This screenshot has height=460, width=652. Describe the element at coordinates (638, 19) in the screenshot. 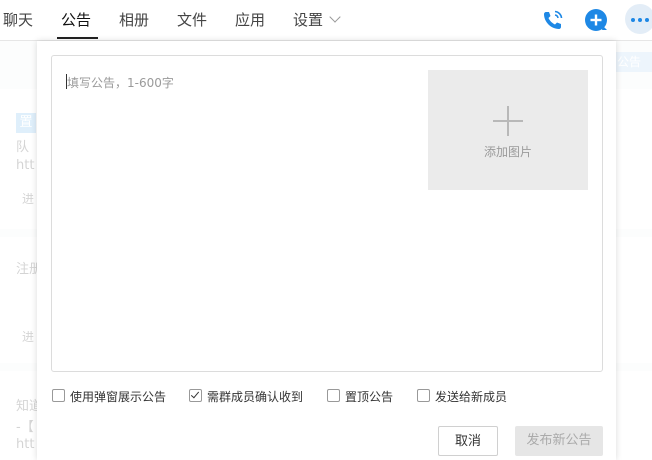

I see `more-icon` at that location.